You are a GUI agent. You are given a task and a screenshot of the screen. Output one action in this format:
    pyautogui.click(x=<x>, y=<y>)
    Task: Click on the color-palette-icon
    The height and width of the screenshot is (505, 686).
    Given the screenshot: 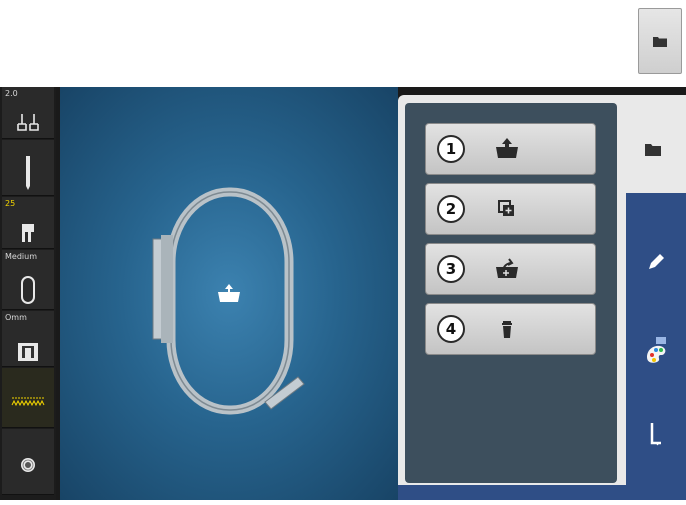 What is the action you would take?
    pyautogui.click(x=656, y=350)
    